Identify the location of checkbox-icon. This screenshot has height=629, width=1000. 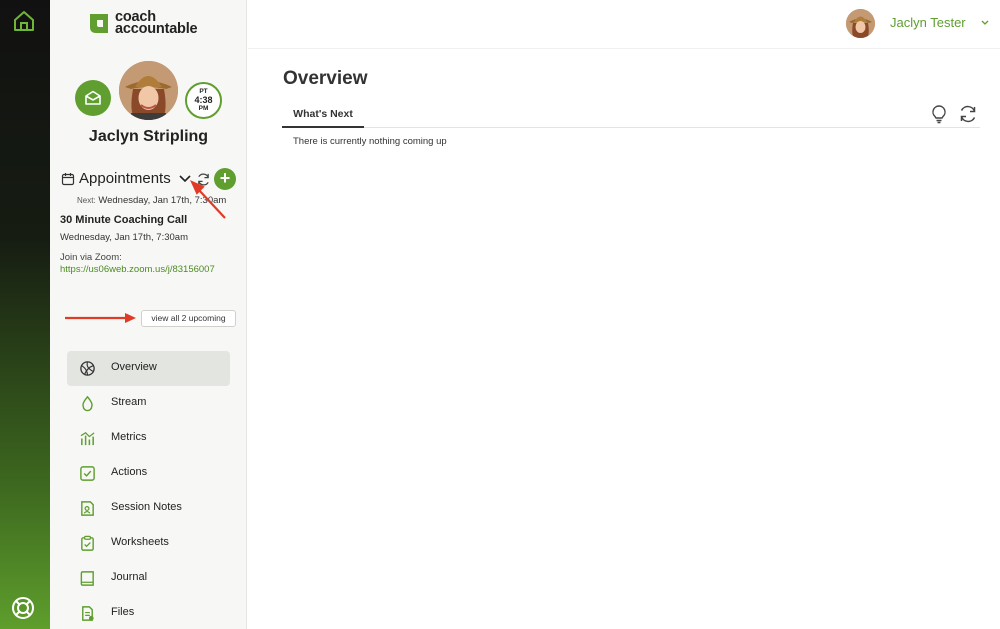
(87, 473).